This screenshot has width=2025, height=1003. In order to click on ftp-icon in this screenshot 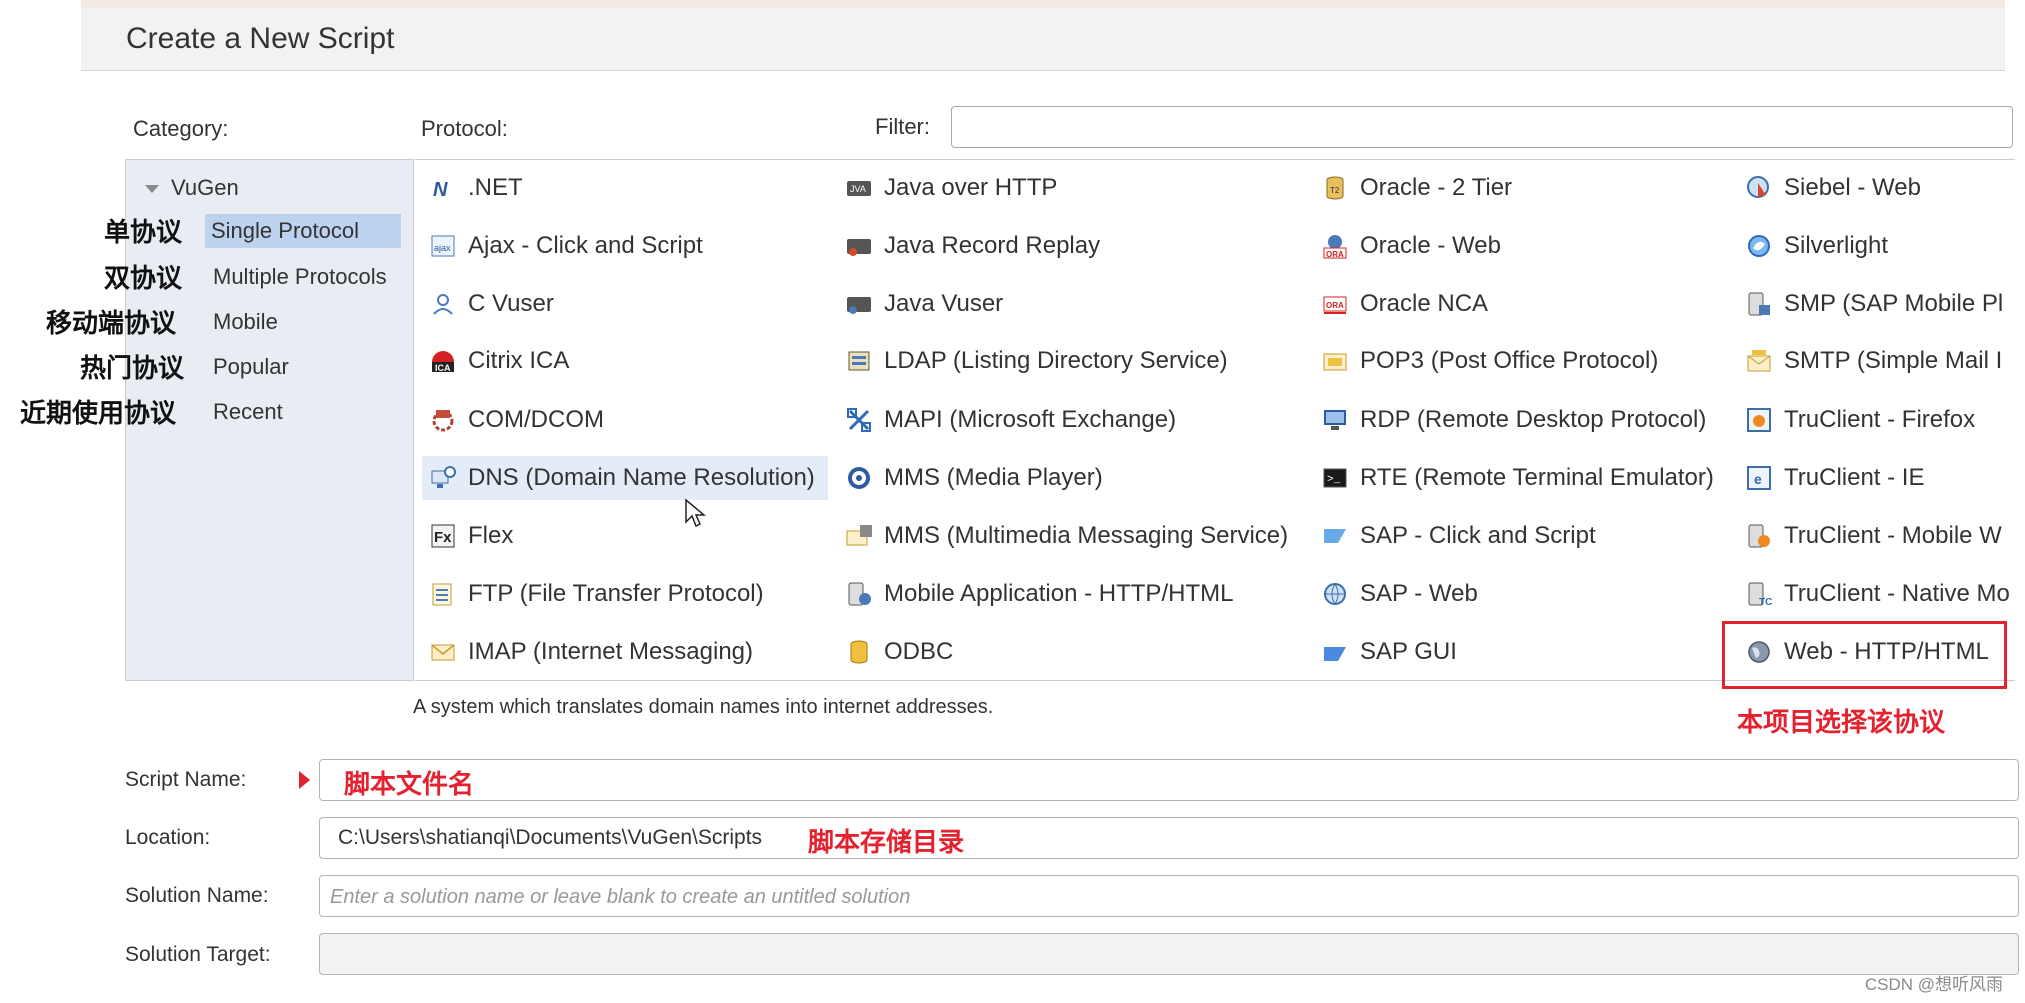, I will do `click(443, 594)`.